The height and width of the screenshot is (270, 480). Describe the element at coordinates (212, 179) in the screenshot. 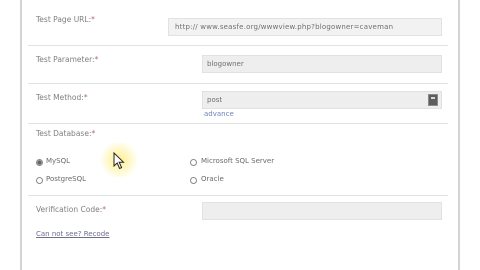

I see `radio-oracle-label: Oracle` at that location.